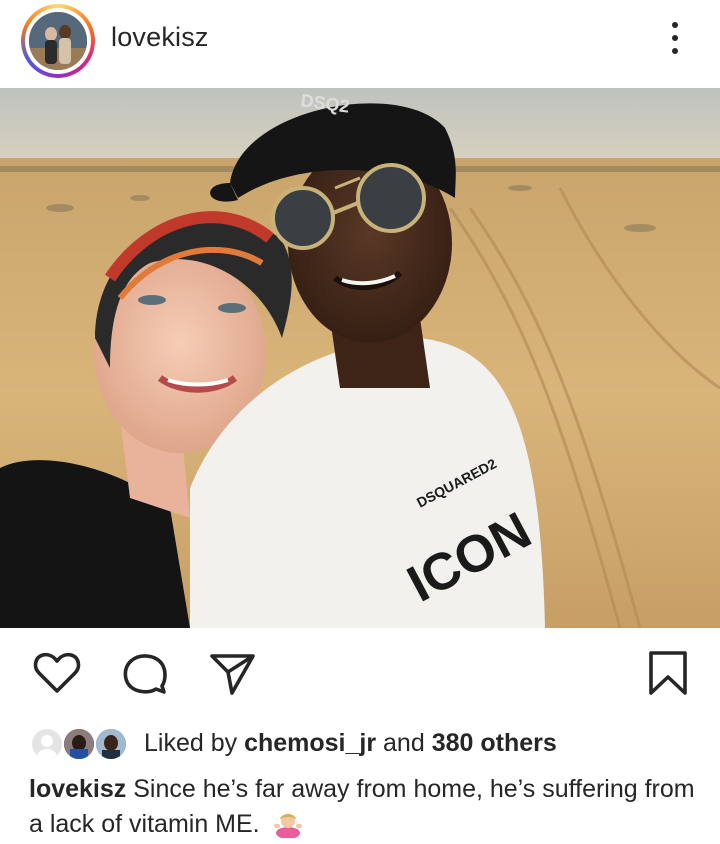 This screenshot has width=720, height=844. I want to click on avatar, so click(58, 41).